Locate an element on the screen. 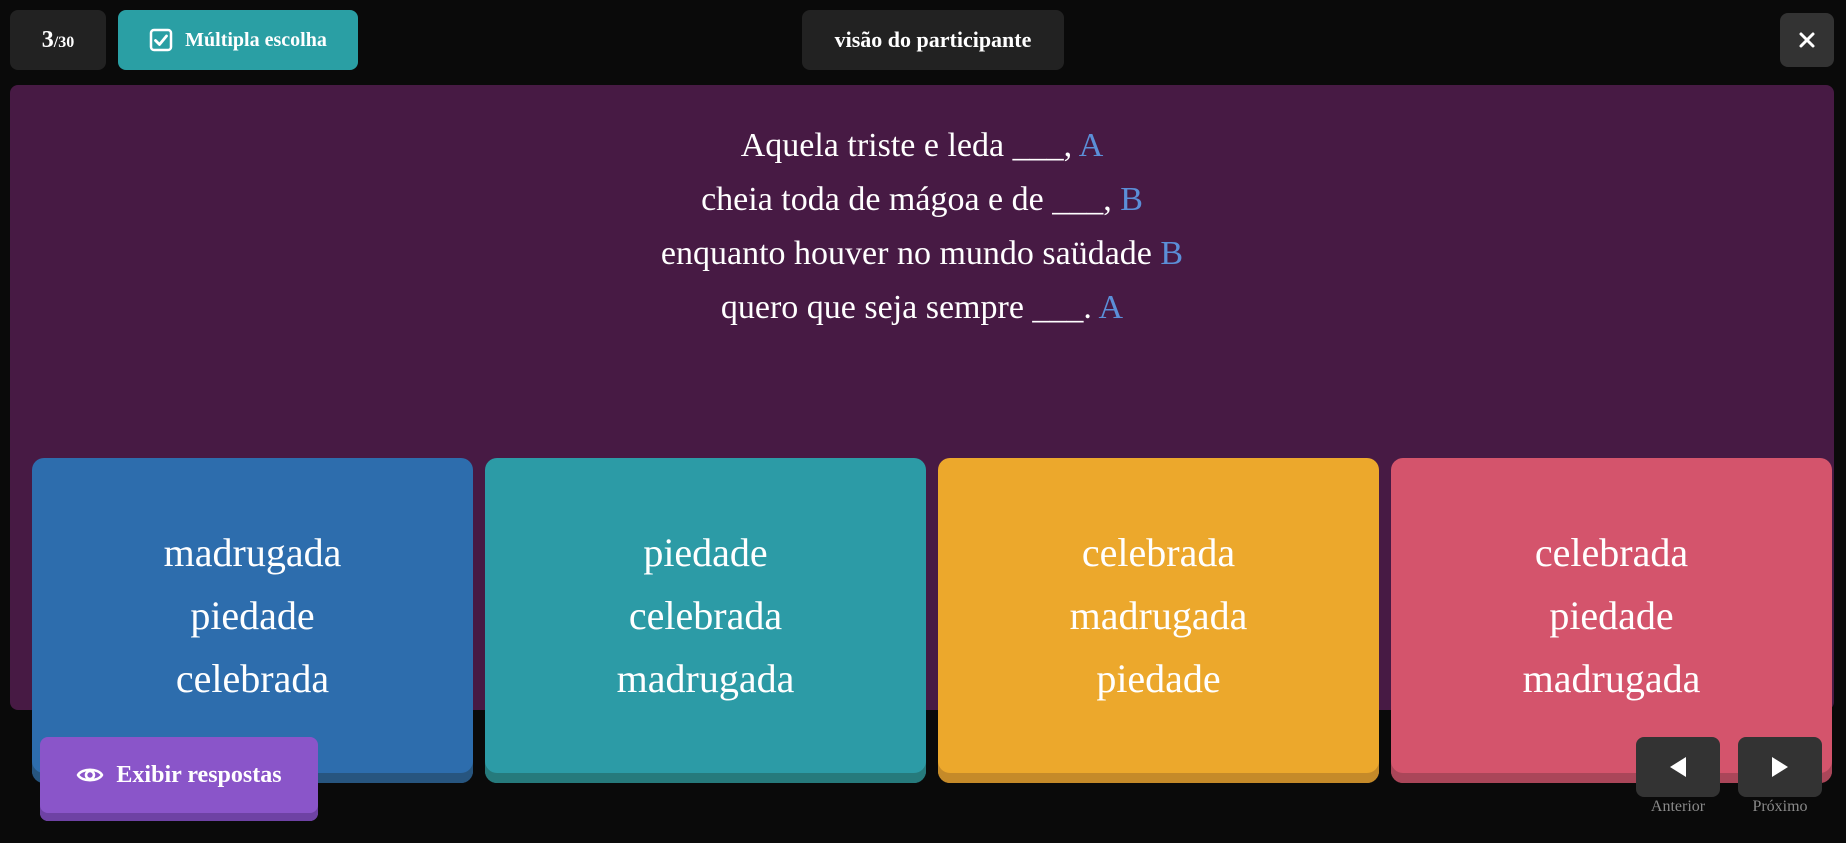  question-line: cheia toda de mágoa e de ___, B is located at coordinates (922, 200).